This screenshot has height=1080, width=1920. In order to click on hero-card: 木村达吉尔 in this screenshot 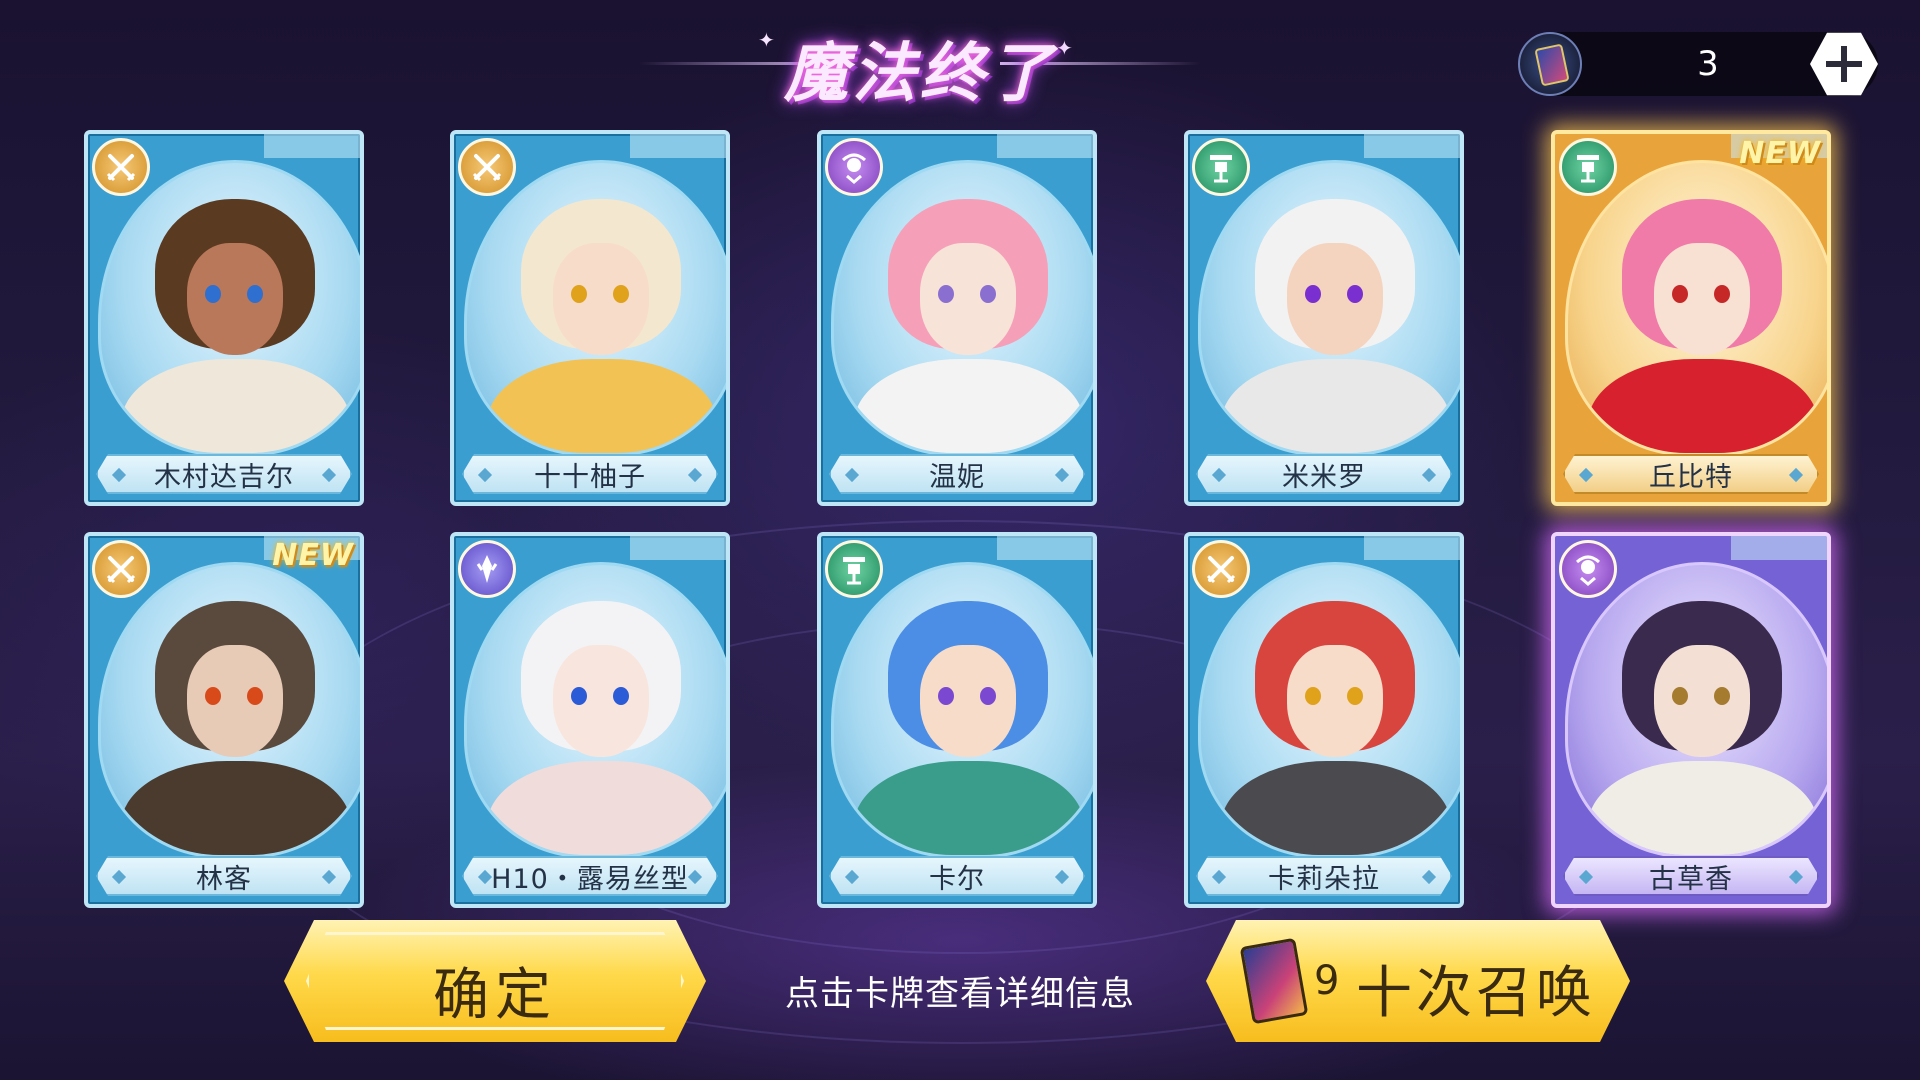, I will do `click(224, 318)`.